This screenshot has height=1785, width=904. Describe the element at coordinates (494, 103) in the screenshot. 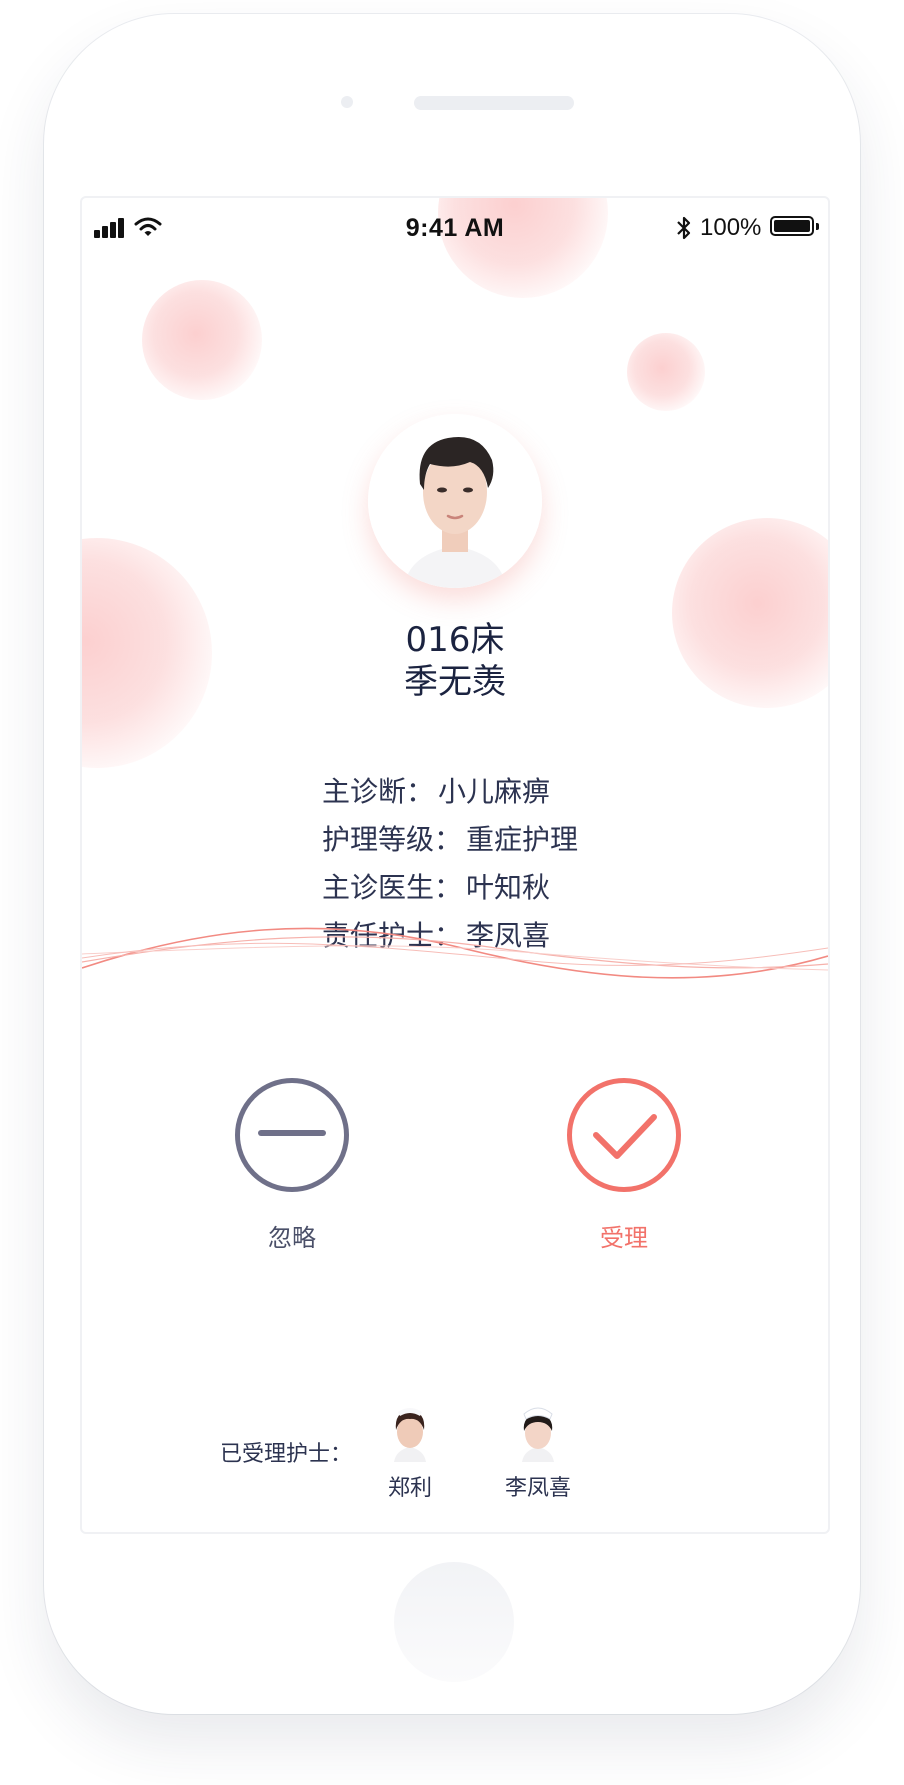

I see `earpiece-speaker` at that location.